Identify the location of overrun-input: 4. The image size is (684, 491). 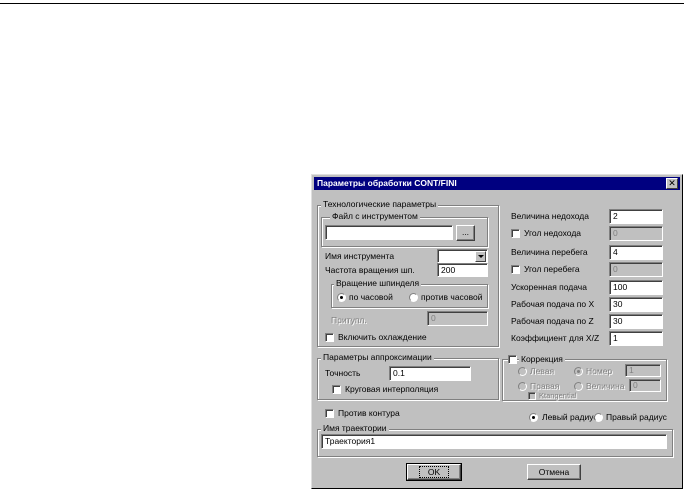
(636, 252).